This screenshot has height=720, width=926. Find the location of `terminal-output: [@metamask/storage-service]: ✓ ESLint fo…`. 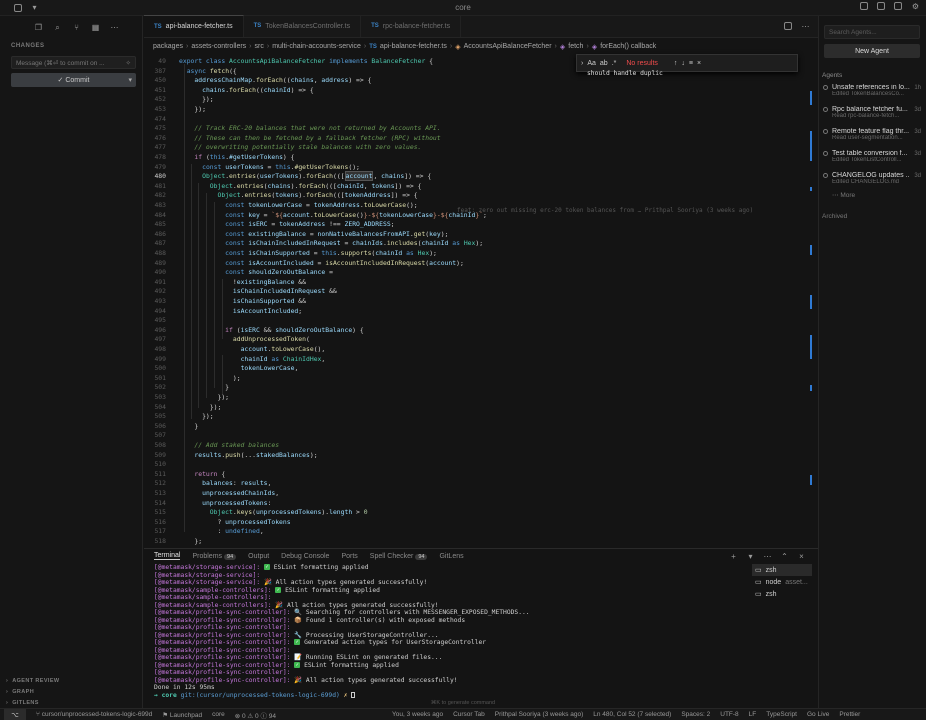

terminal-output: [@metamask/storage-service]: ✓ ESLint fo… is located at coordinates (444, 631).